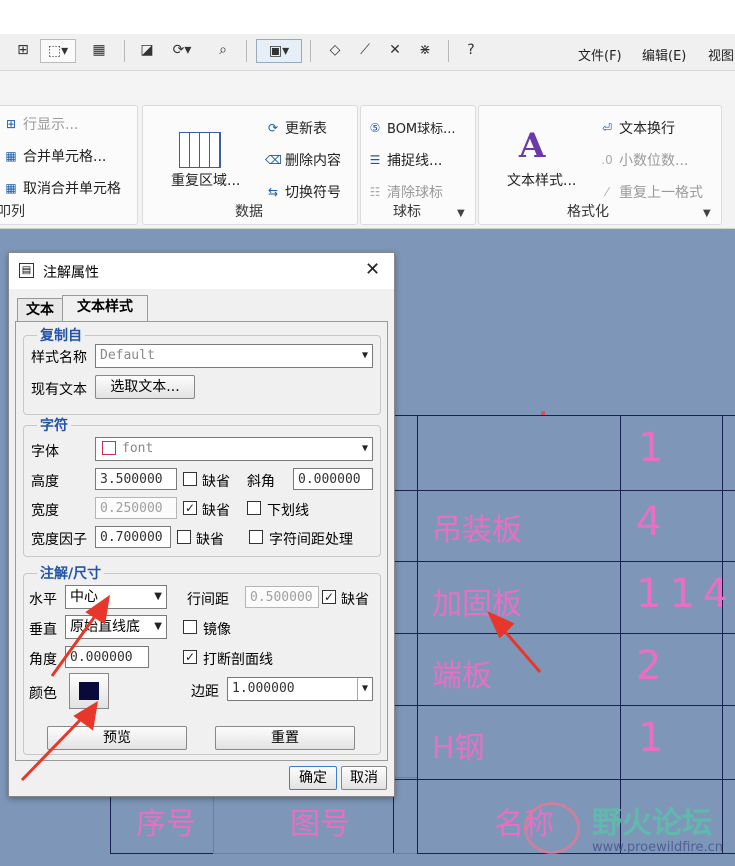  I want to click on display-style-icon: ▣▾, so click(279, 51).